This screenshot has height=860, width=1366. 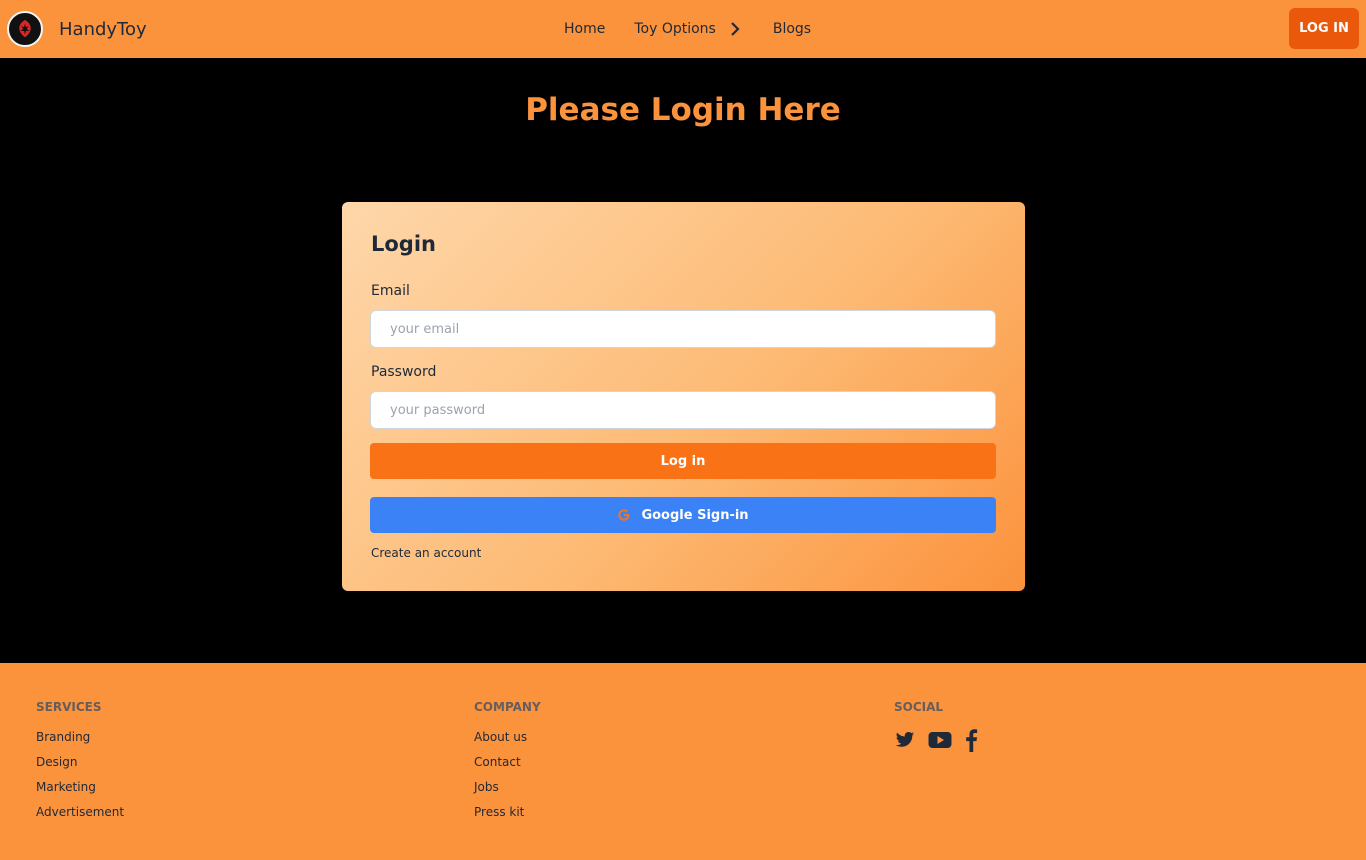 I want to click on nav-toy-options-label: Toy Options, so click(x=675, y=29).